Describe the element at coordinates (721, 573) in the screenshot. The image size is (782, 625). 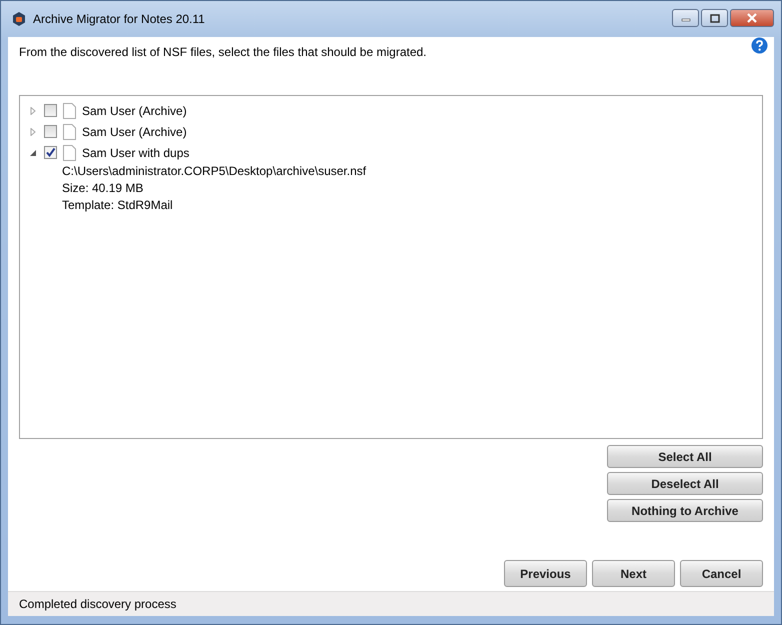
I see `nav-button: Cancel` at that location.